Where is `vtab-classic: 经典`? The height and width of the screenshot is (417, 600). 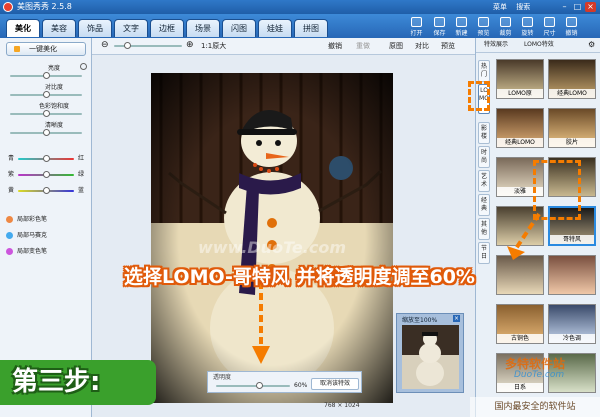 vtab-classic: 经典 is located at coordinates (484, 205).